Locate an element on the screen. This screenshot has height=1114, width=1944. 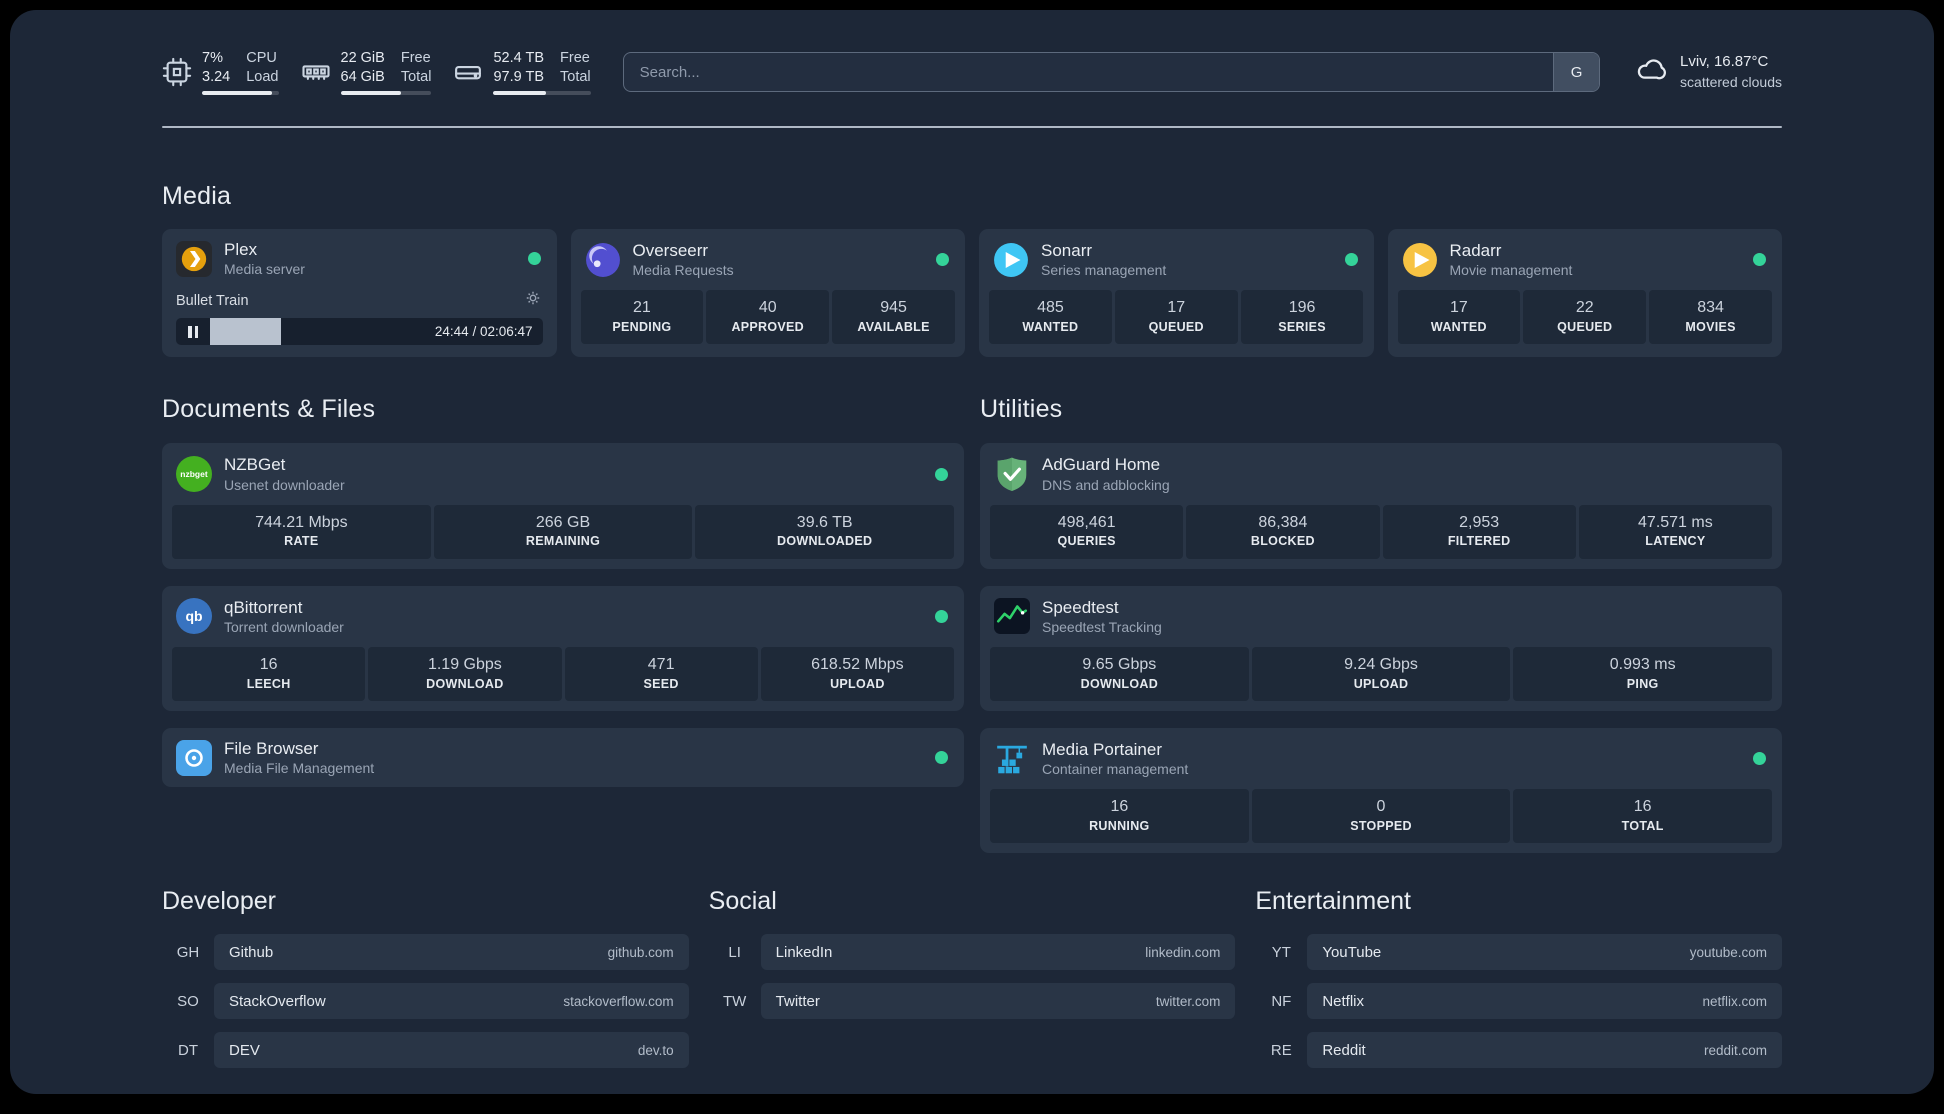
cpu-load-value: 3.24 is located at coordinates (216, 77).